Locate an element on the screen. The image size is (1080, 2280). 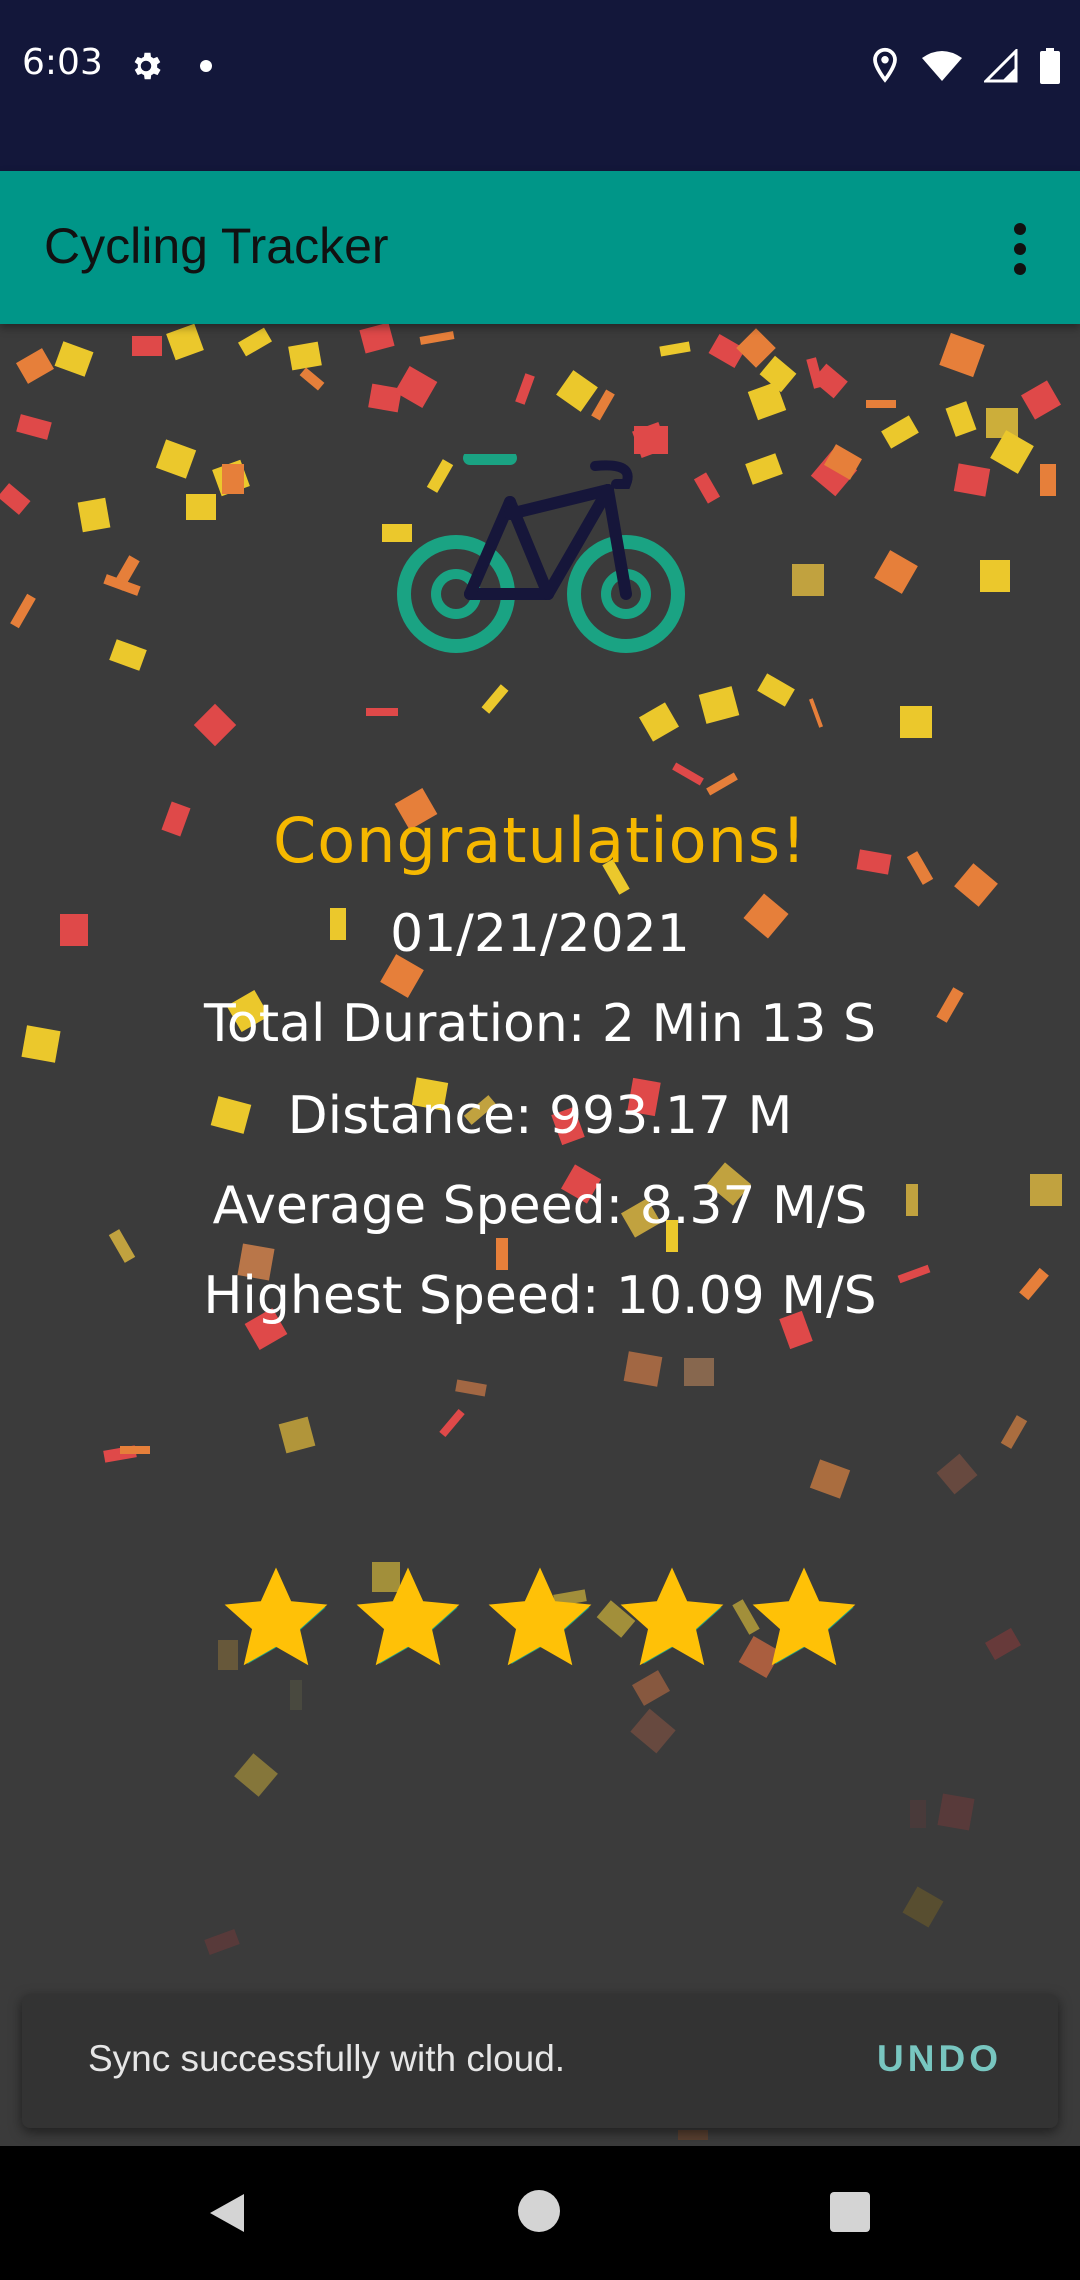
rating-stars is located at coordinates (540, 1619).